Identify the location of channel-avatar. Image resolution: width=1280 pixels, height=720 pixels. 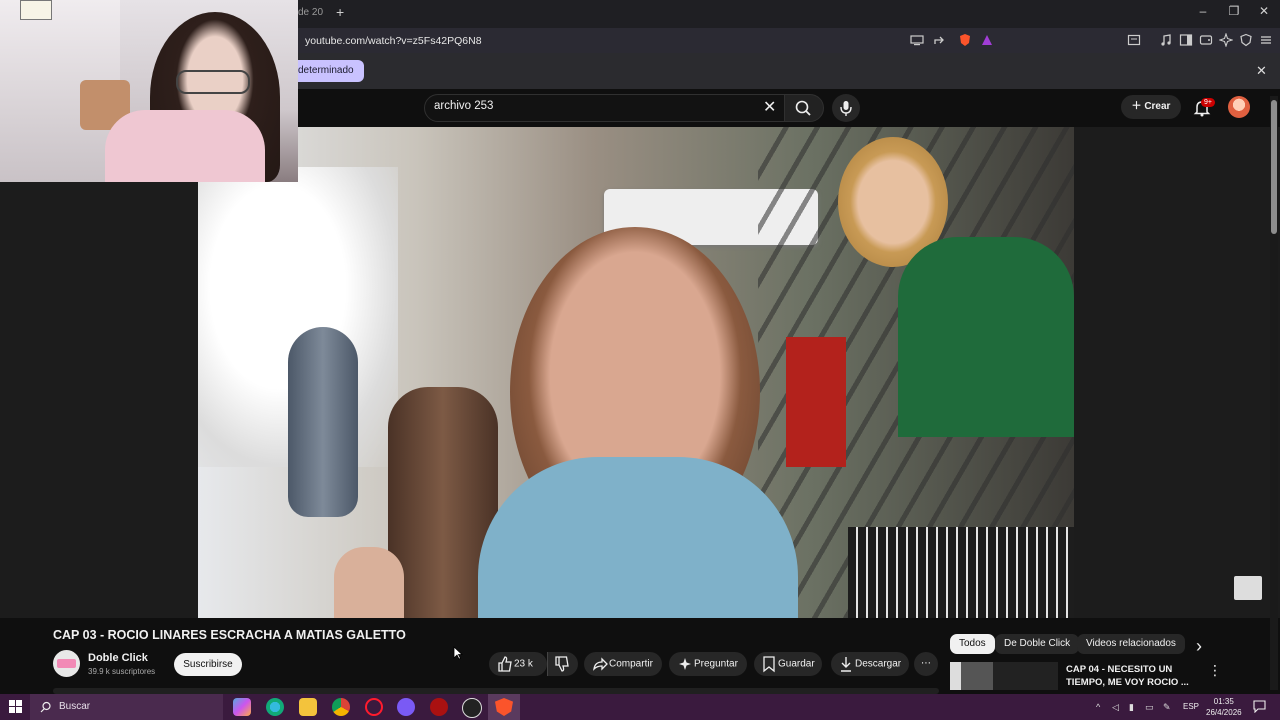
(66, 663).